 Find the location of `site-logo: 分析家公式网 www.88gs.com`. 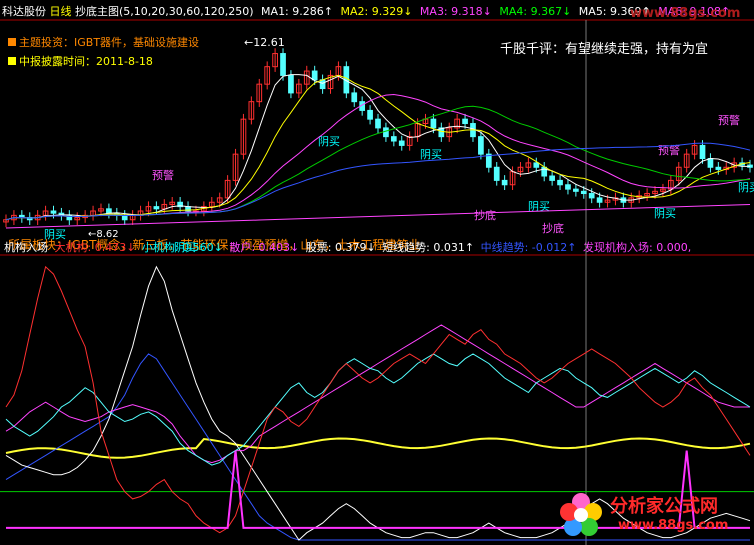

site-logo: 分析家公式网 www.88gs.com is located at coordinates (653, 515).